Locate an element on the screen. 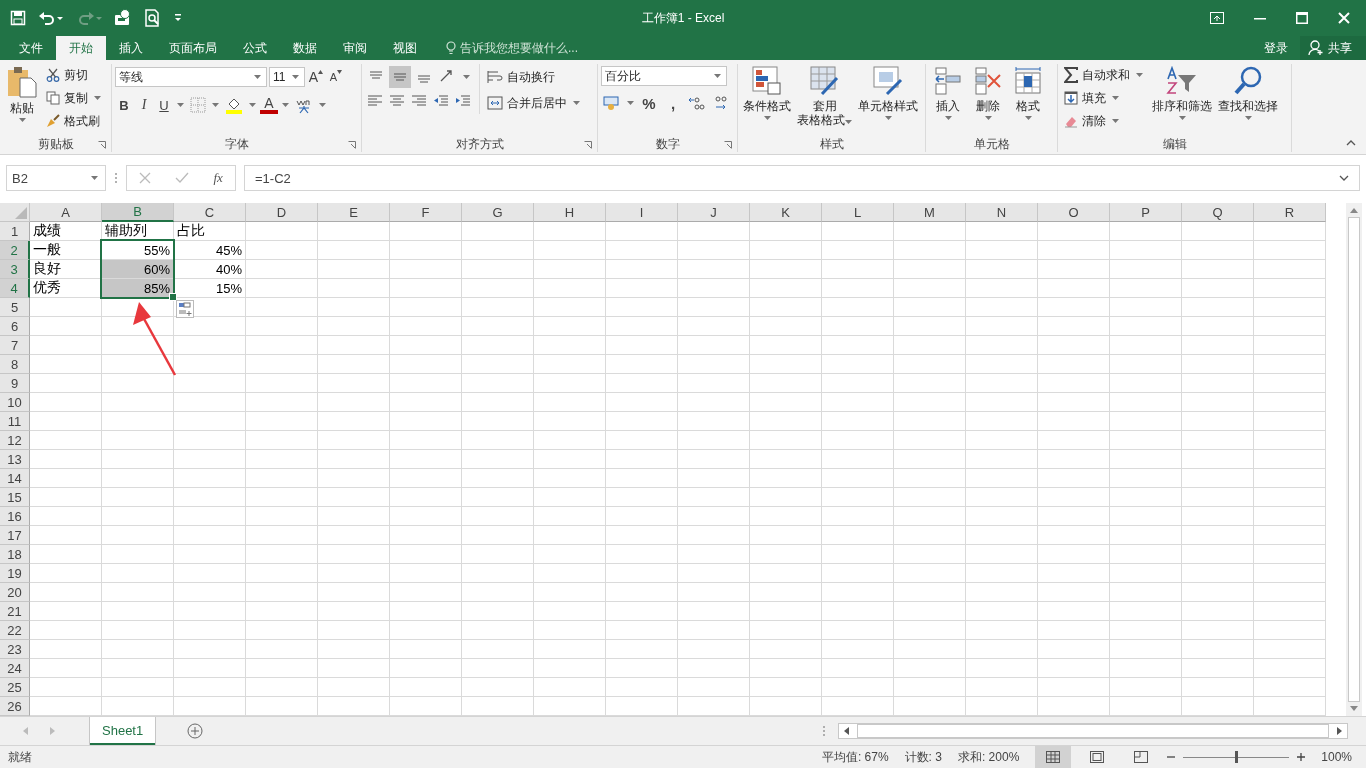 This screenshot has height=768, width=1366. column-header: O is located at coordinates (1074, 212).